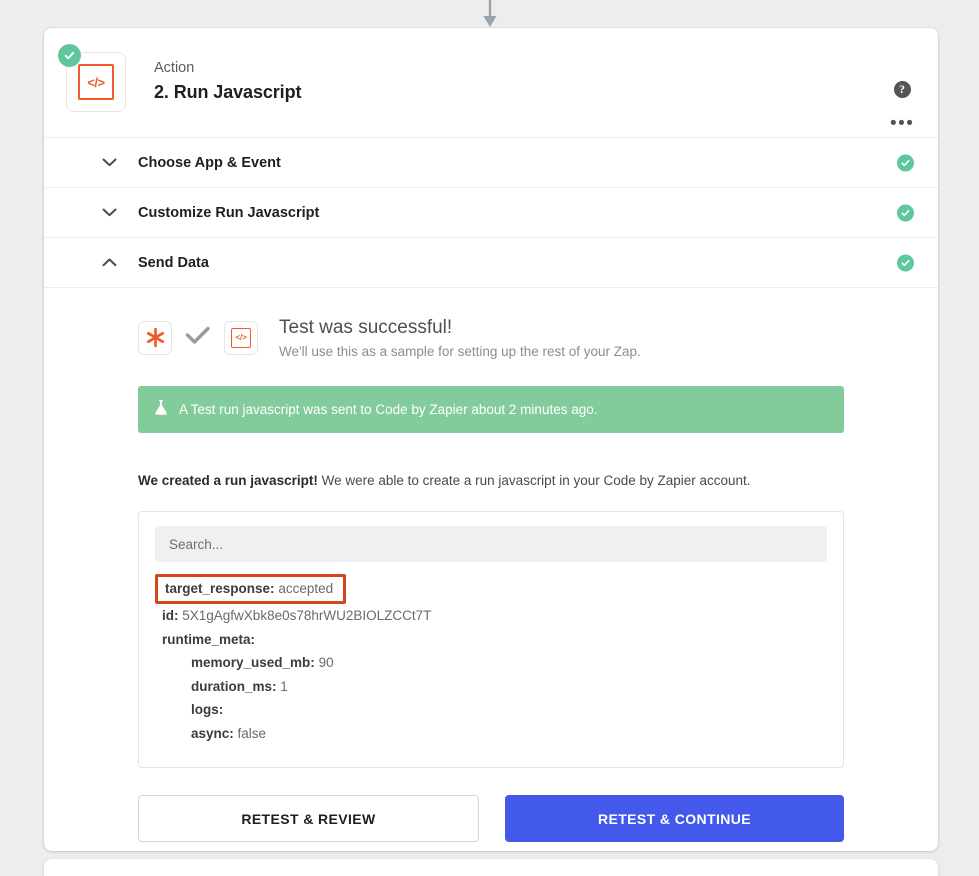  I want to click on section-label: Choose App & Event, so click(209, 162).